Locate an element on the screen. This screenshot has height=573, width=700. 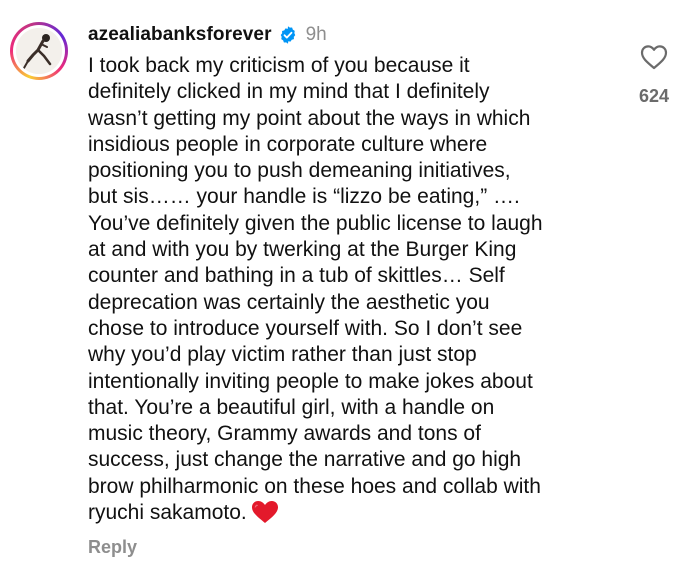
avatar-figure-icon is located at coordinates (39, 51).